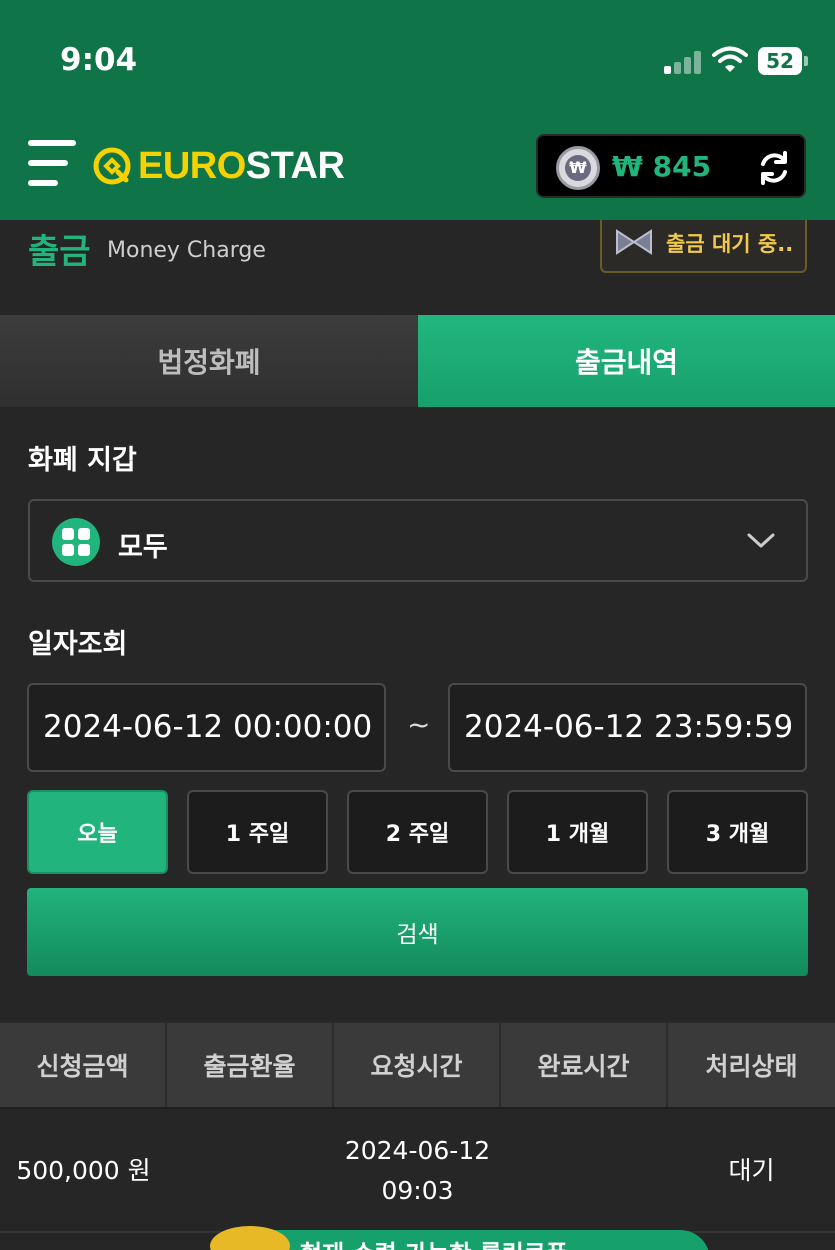 The width and height of the screenshot is (835, 1250). I want to click on pending-withdrawal-button: 출금 대기 중.., so click(703, 246).